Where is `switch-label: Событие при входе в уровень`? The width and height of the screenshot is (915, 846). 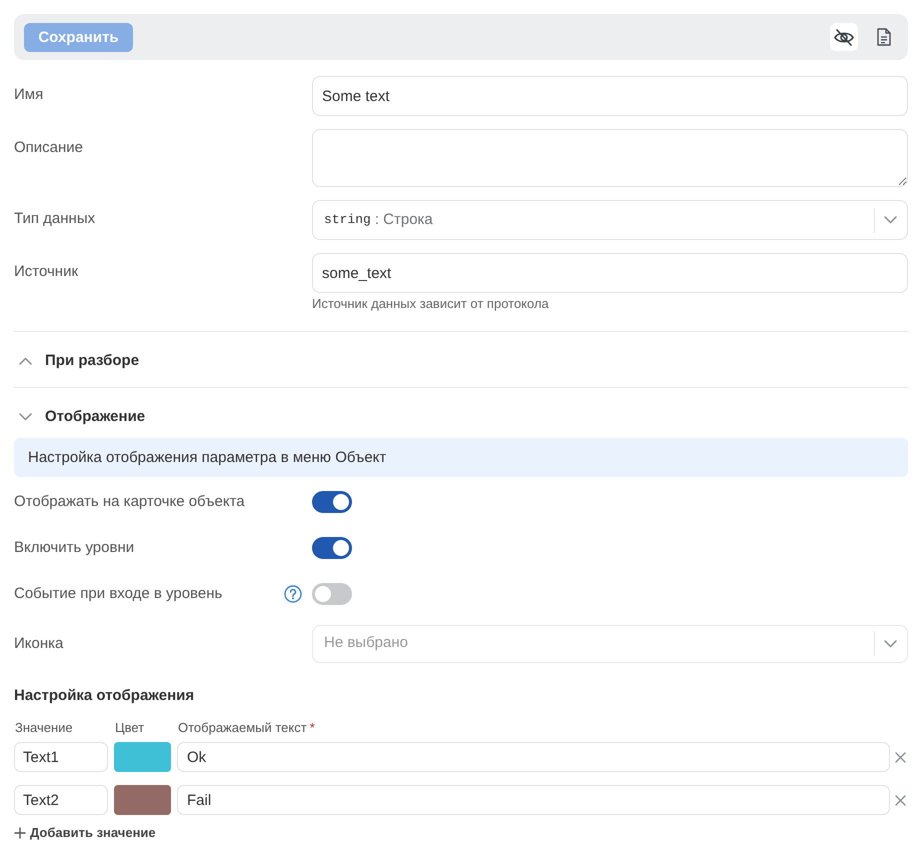 switch-label: Событие при входе в уровень is located at coordinates (118, 594).